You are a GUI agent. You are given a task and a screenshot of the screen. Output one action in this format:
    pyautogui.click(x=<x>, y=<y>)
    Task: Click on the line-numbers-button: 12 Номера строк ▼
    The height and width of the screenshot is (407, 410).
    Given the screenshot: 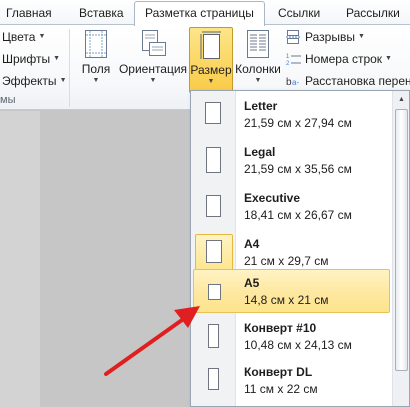 What is the action you would take?
    pyautogui.click(x=339, y=59)
    